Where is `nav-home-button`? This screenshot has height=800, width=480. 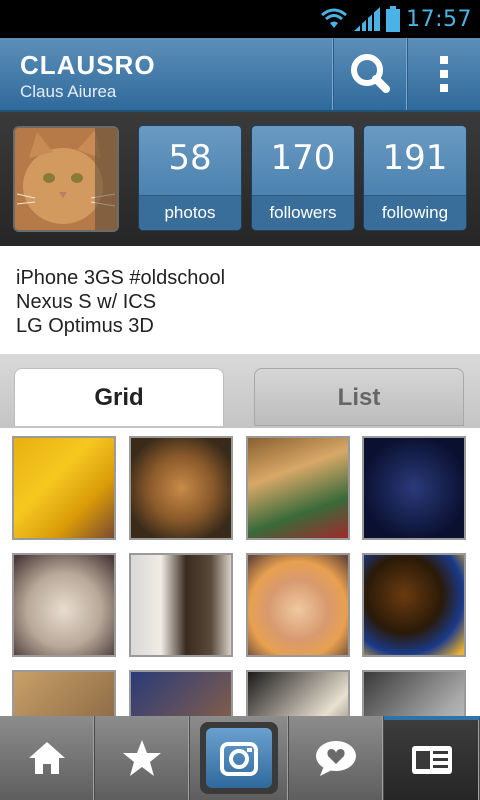 nav-home-button is located at coordinates (47, 758).